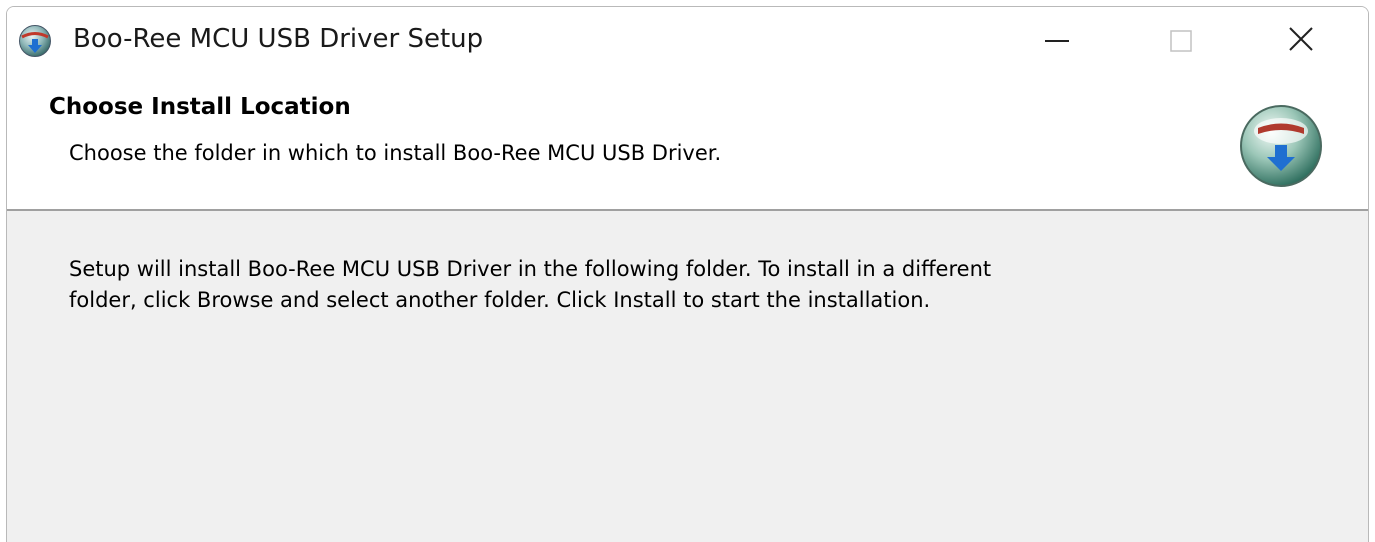 This screenshot has width=1375, height=542. Describe the element at coordinates (1301, 39) in the screenshot. I see `close-icon` at that location.